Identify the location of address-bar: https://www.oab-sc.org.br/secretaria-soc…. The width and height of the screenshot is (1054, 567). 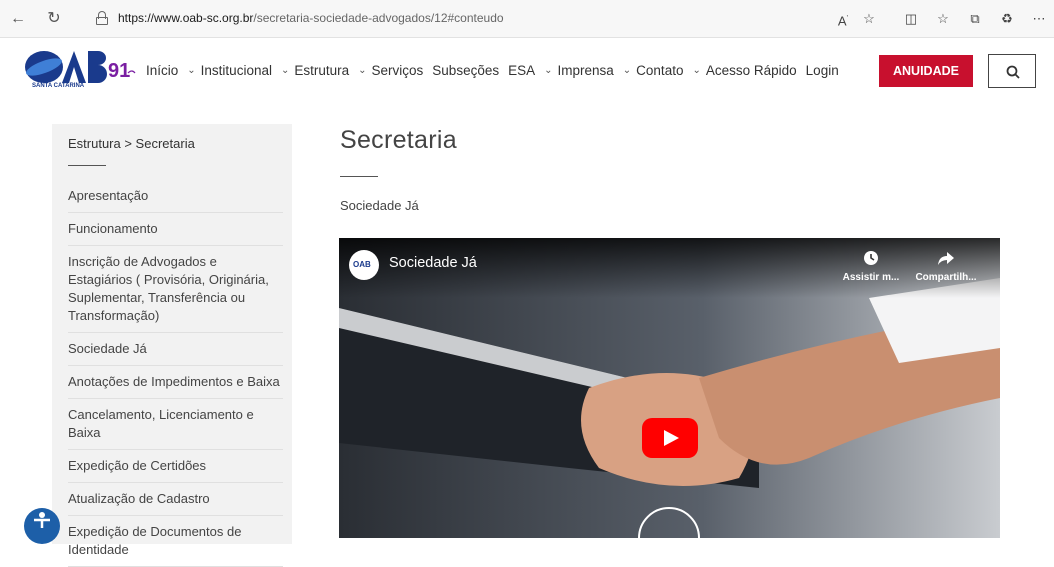
(486, 19).